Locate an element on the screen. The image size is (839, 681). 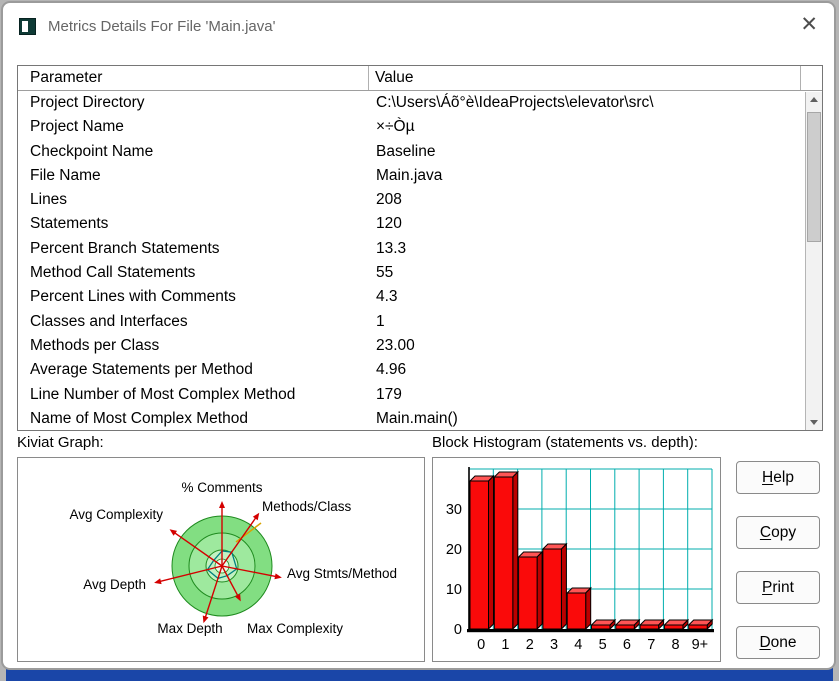
table-row: Methods per Class 23.00 is located at coordinates (420, 346).